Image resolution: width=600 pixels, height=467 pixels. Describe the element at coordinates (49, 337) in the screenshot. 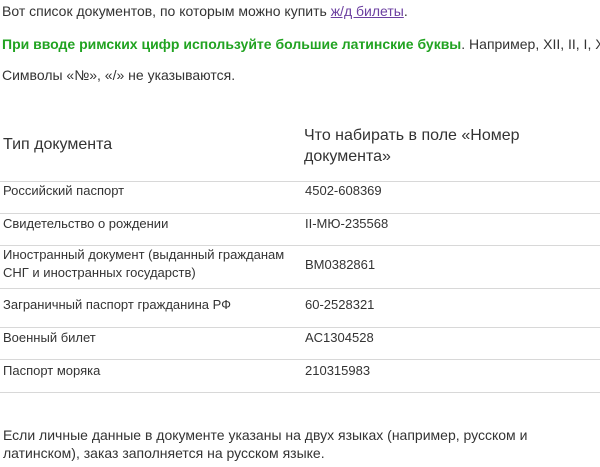

I see `document-type-cell: Военный билет` at that location.